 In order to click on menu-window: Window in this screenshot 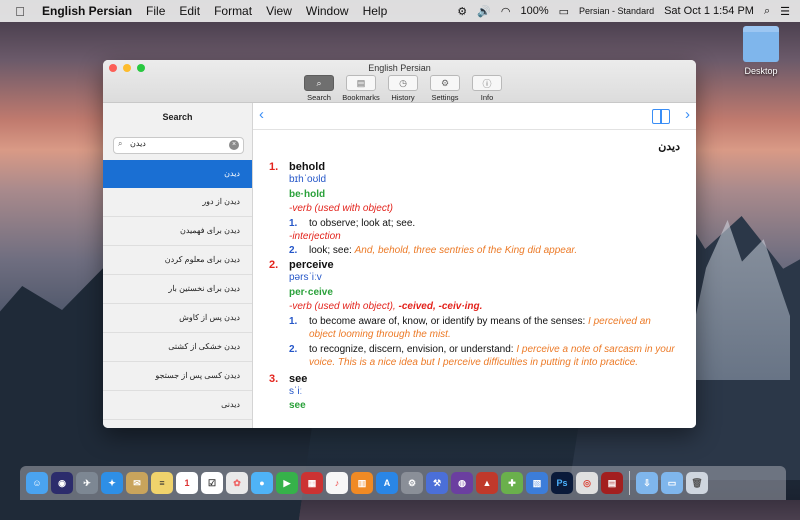, I will do `click(327, 11)`.